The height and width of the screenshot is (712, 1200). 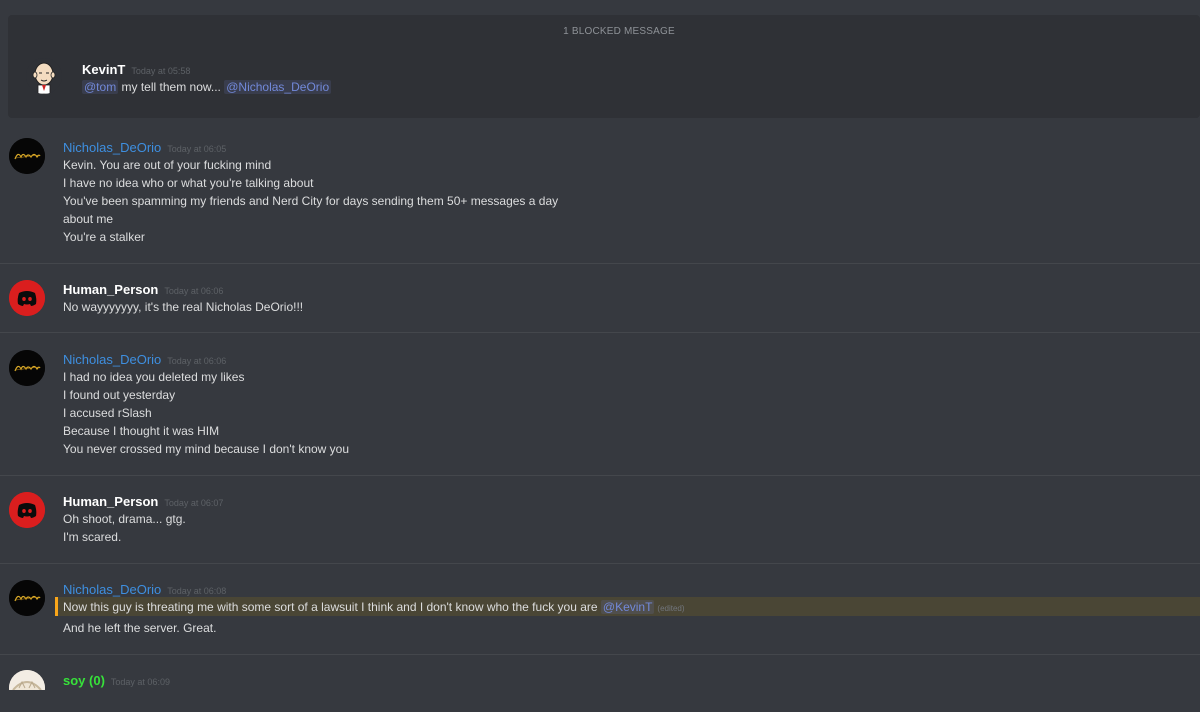 What do you see at coordinates (107, 413) in the screenshot?
I see `message-line: I accused rSlash` at bounding box center [107, 413].